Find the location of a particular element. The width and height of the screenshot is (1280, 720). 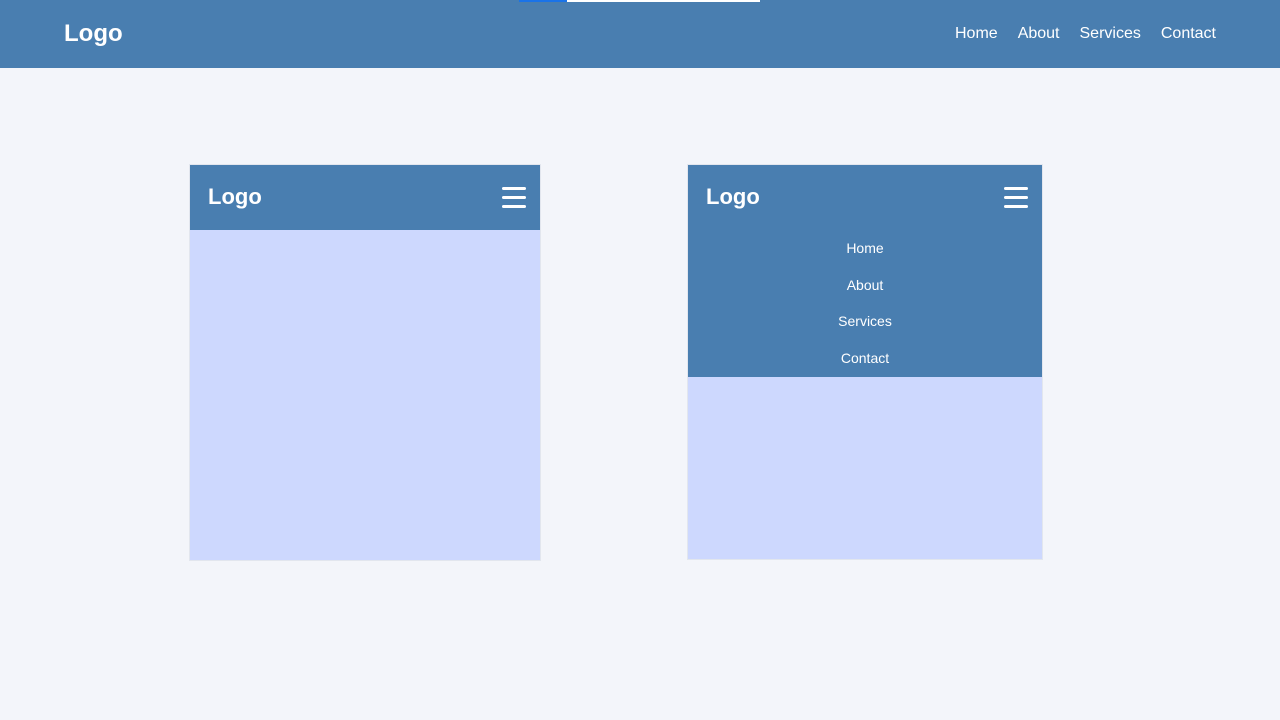

nav-link-home: Home is located at coordinates (976, 34).